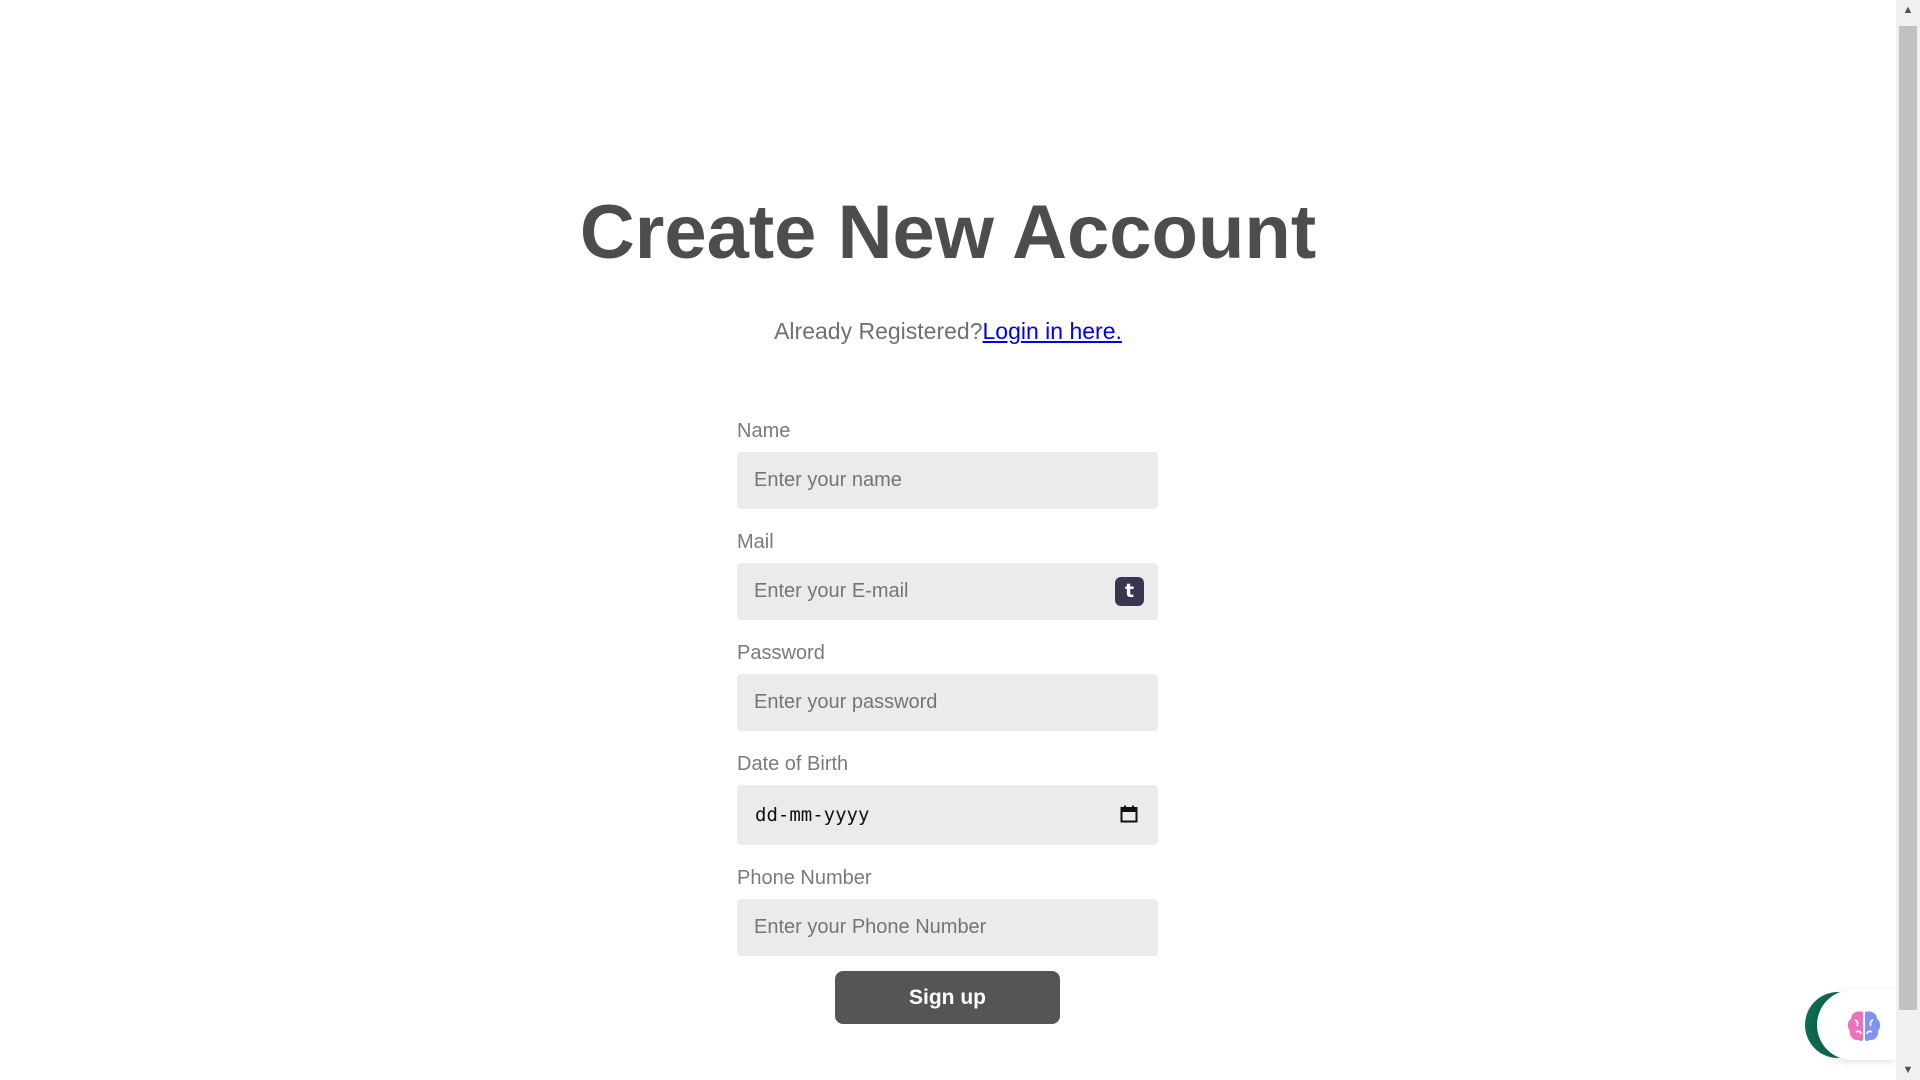  I want to click on mail-label: Mail, so click(755, 542).